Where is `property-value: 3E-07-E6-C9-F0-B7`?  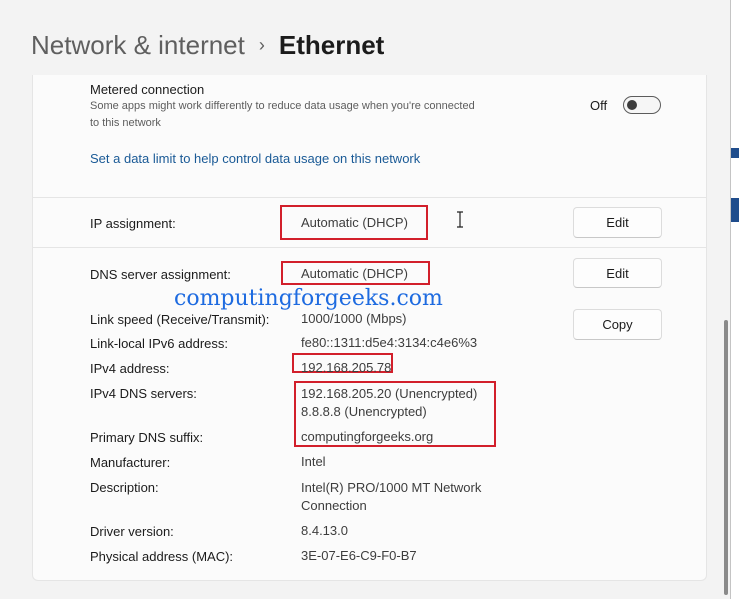
property-value: 3E-07-E6-C9-F0-B7 is located at coordinates (359, 555).